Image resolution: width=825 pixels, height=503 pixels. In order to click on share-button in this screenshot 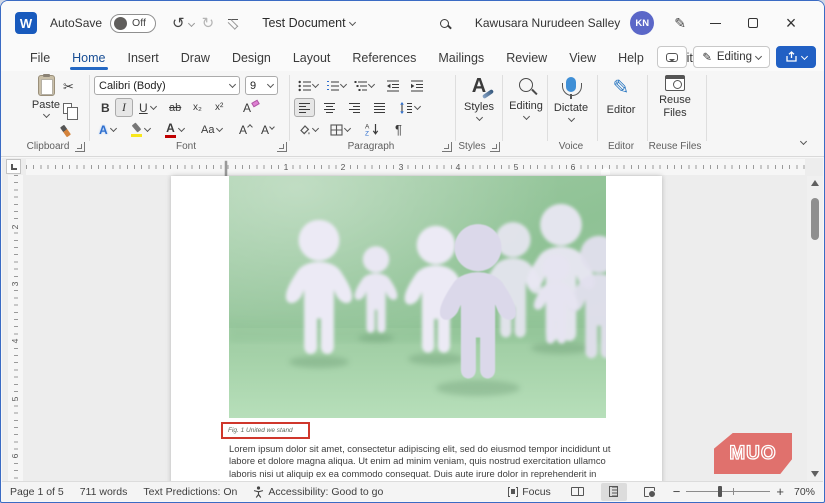, I will do `click(796, 57)`.